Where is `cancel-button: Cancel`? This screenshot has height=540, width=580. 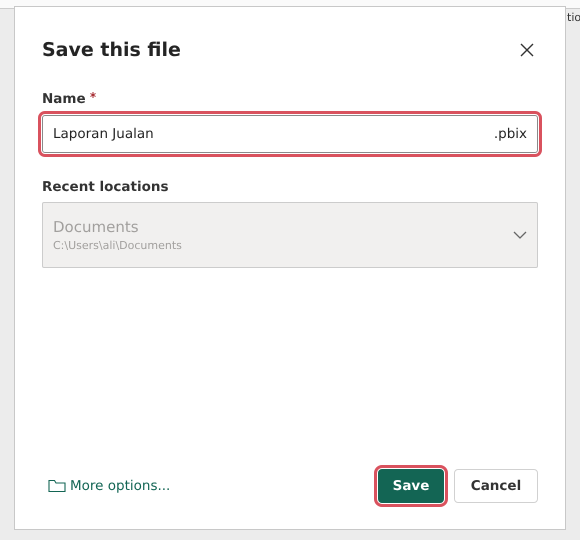
cancel-button: Cancel is located at coordinates (496, 486).